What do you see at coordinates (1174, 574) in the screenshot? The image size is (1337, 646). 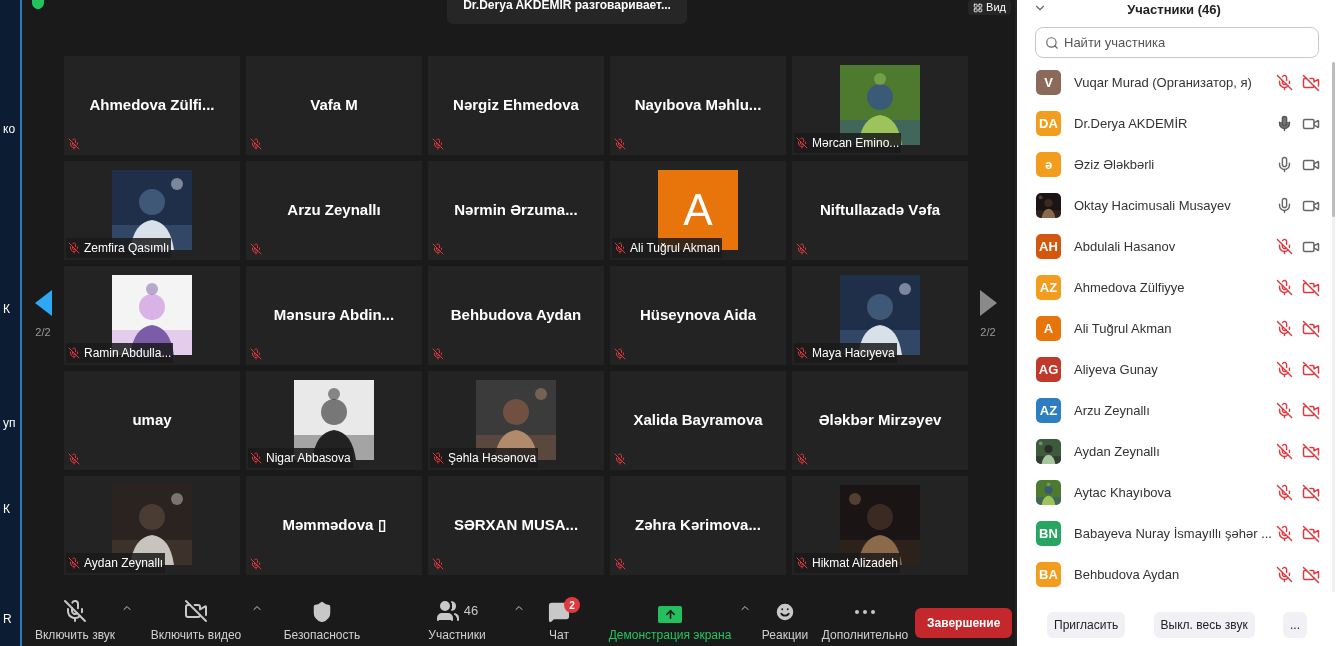 I see `participant-row: BA Behbudova Aydan` at bounding box center [1174, 574].